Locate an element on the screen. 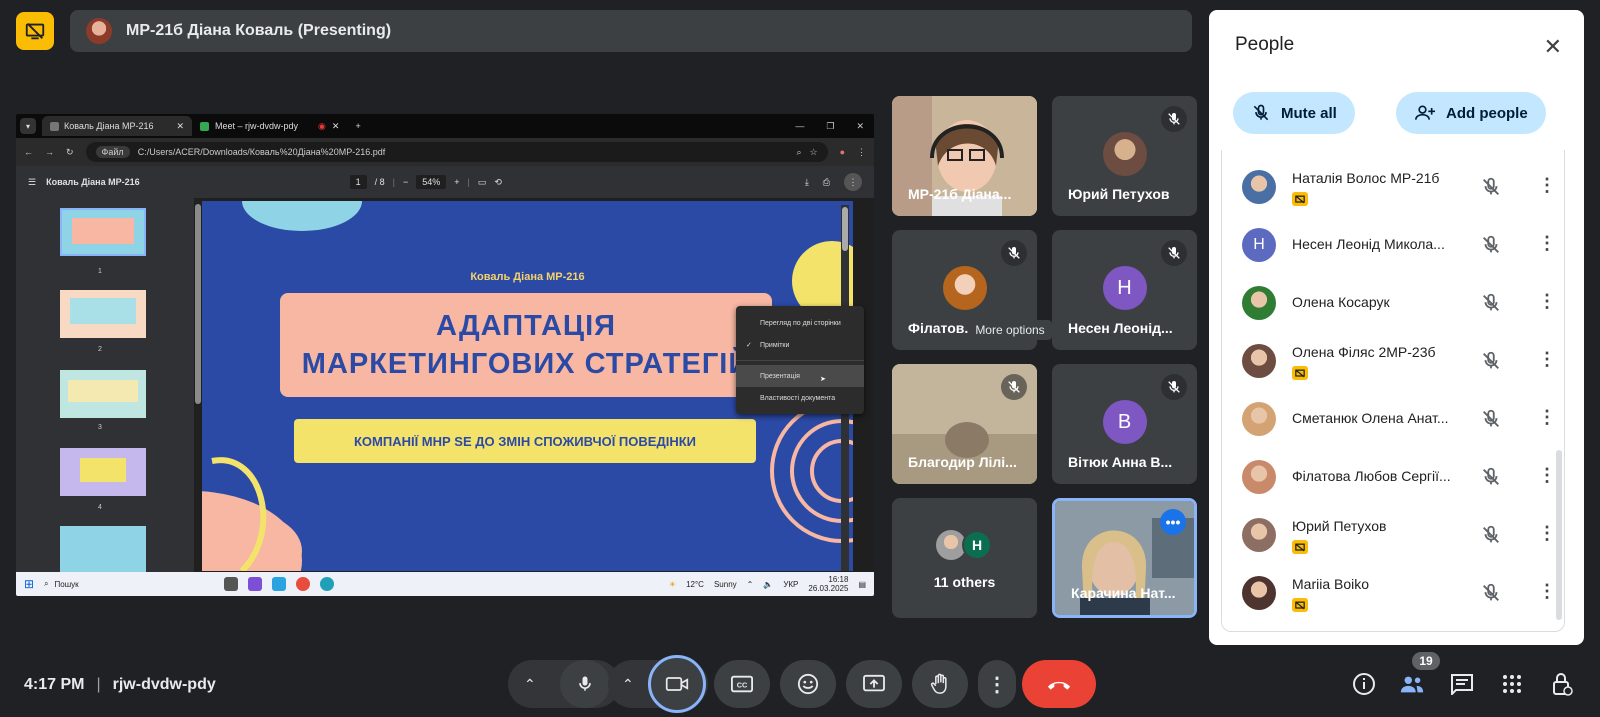  people-list-item: Олена Косарук ⋮ is located at coordinates (1393, 303).